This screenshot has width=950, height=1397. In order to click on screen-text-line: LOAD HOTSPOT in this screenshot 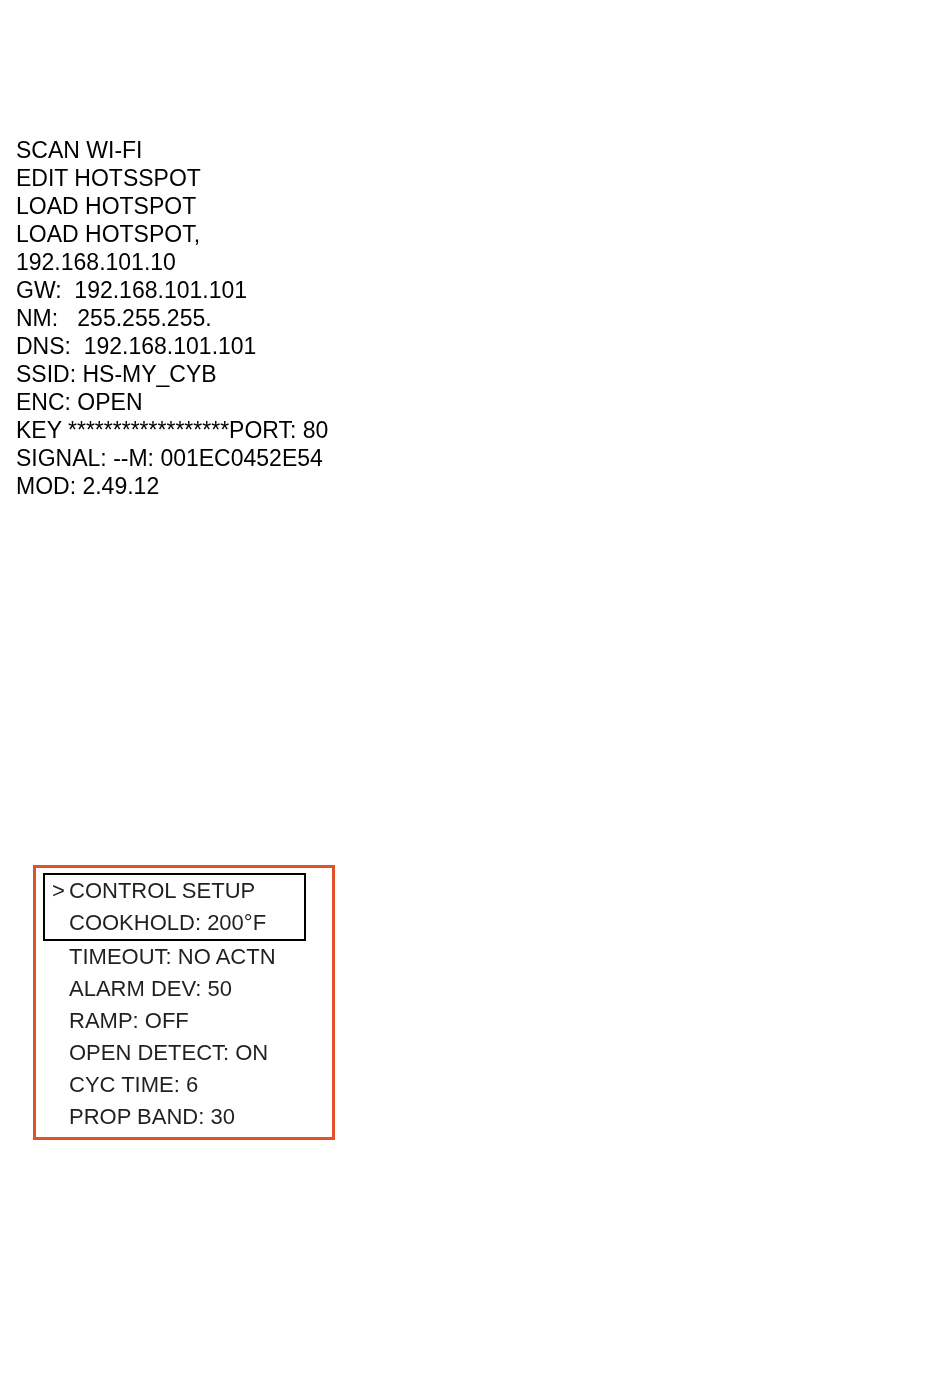, I will do `click(106, 206)`.